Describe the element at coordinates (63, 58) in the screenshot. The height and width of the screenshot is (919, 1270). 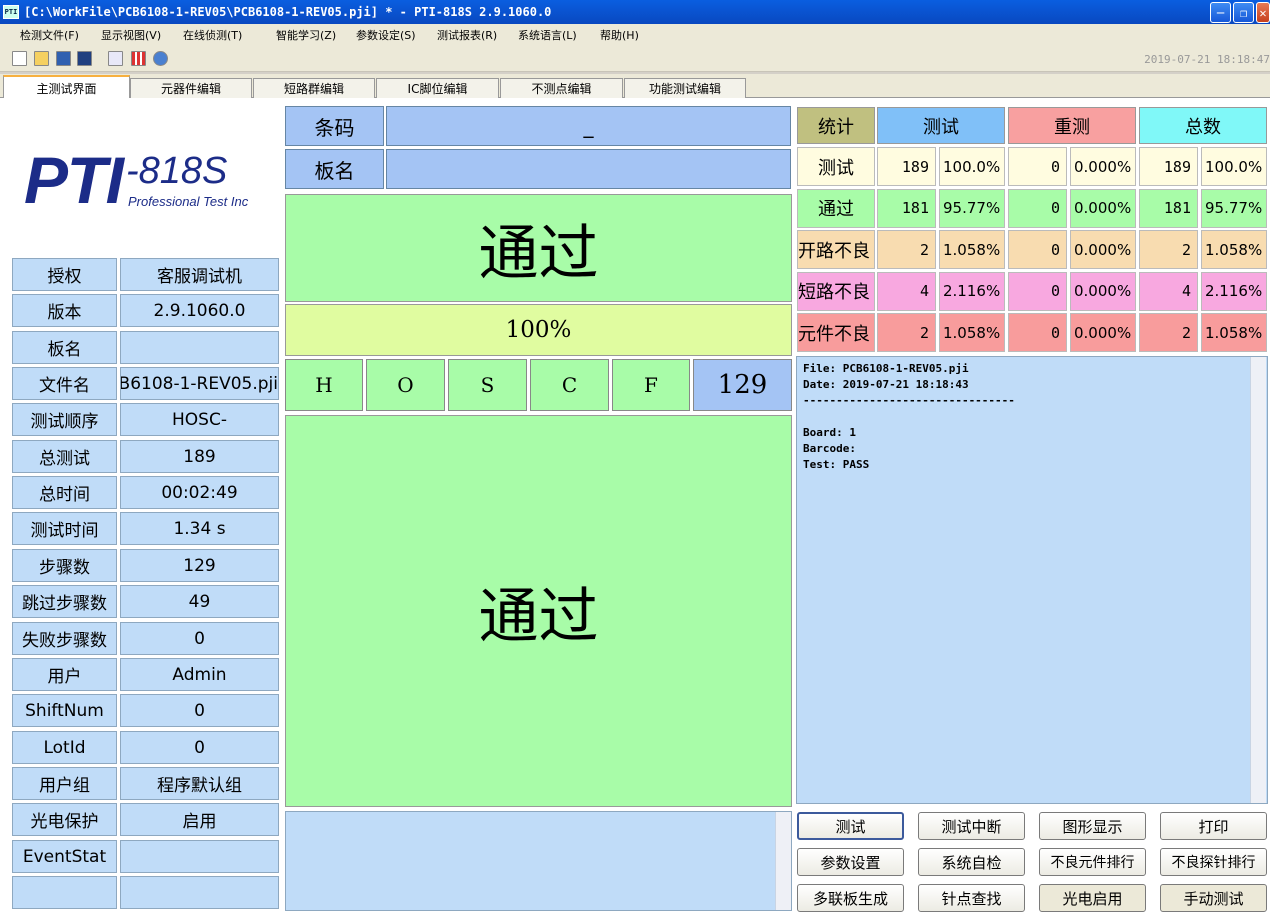
I see `save-icon` at that location.